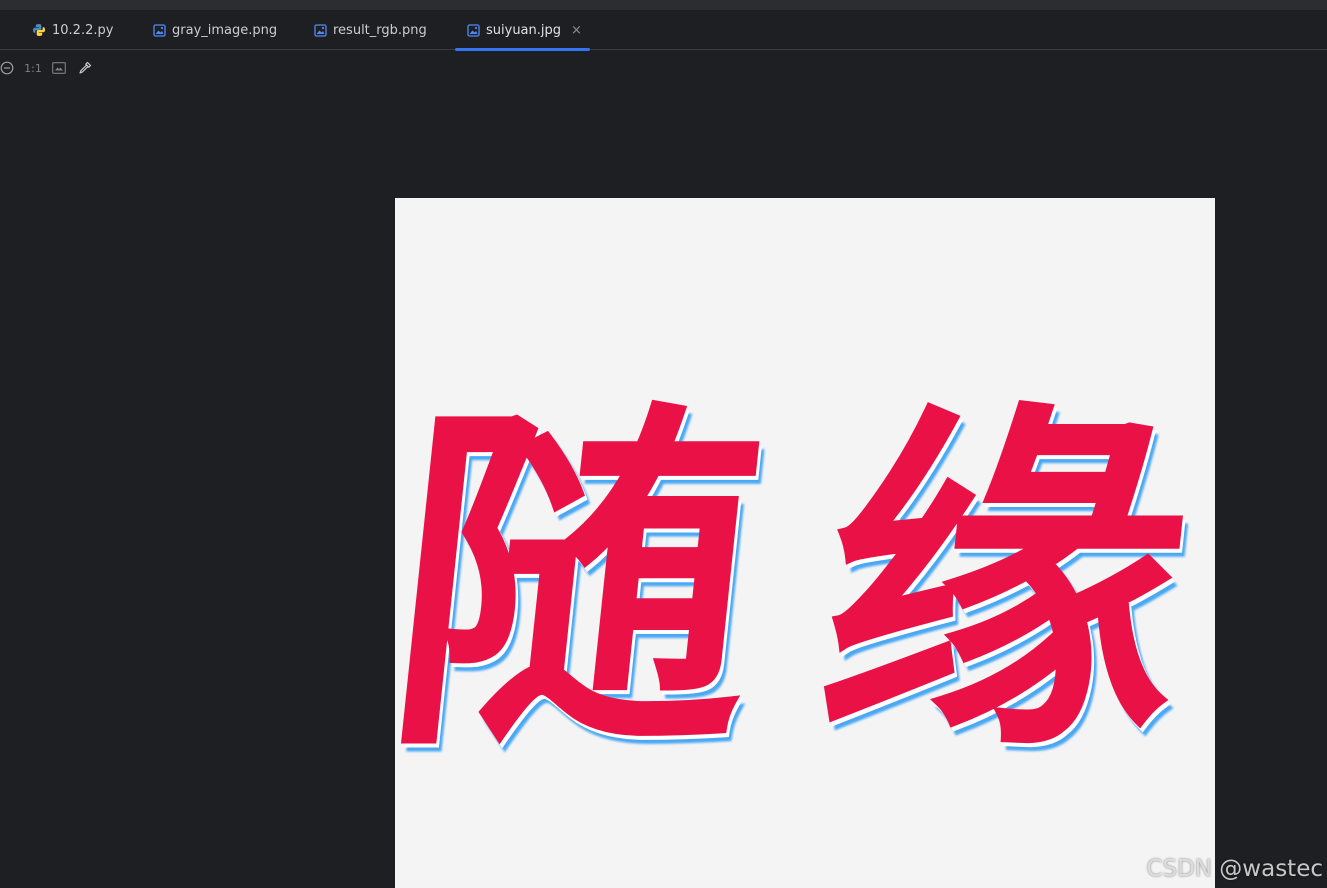 Image resolution: width=1327 pixels, height=888 pixels. Describe the element at coordinates (586, 582) in the screenshot. I see `calligraphy-char-sui: 随` at that location.